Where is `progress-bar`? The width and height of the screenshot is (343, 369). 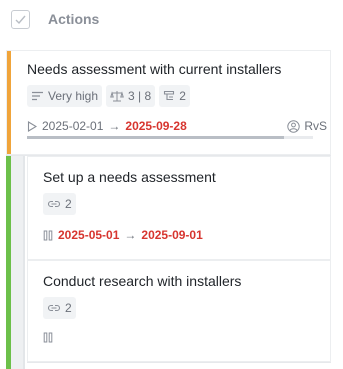 progress-bar is located at coordinates (170, 137).